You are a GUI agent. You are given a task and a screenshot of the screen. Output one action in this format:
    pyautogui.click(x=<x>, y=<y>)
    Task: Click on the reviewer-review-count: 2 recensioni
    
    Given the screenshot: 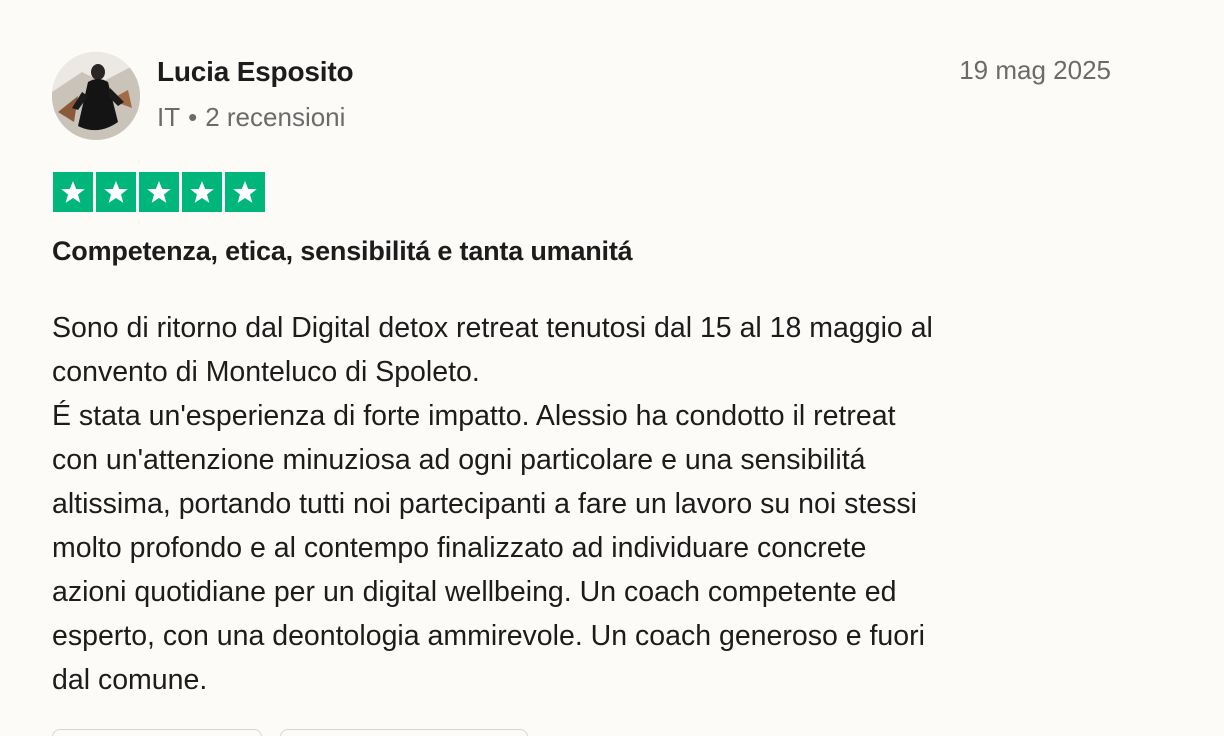 What is the action you would take?
    pyautogui.click(x=275, y=117)
    